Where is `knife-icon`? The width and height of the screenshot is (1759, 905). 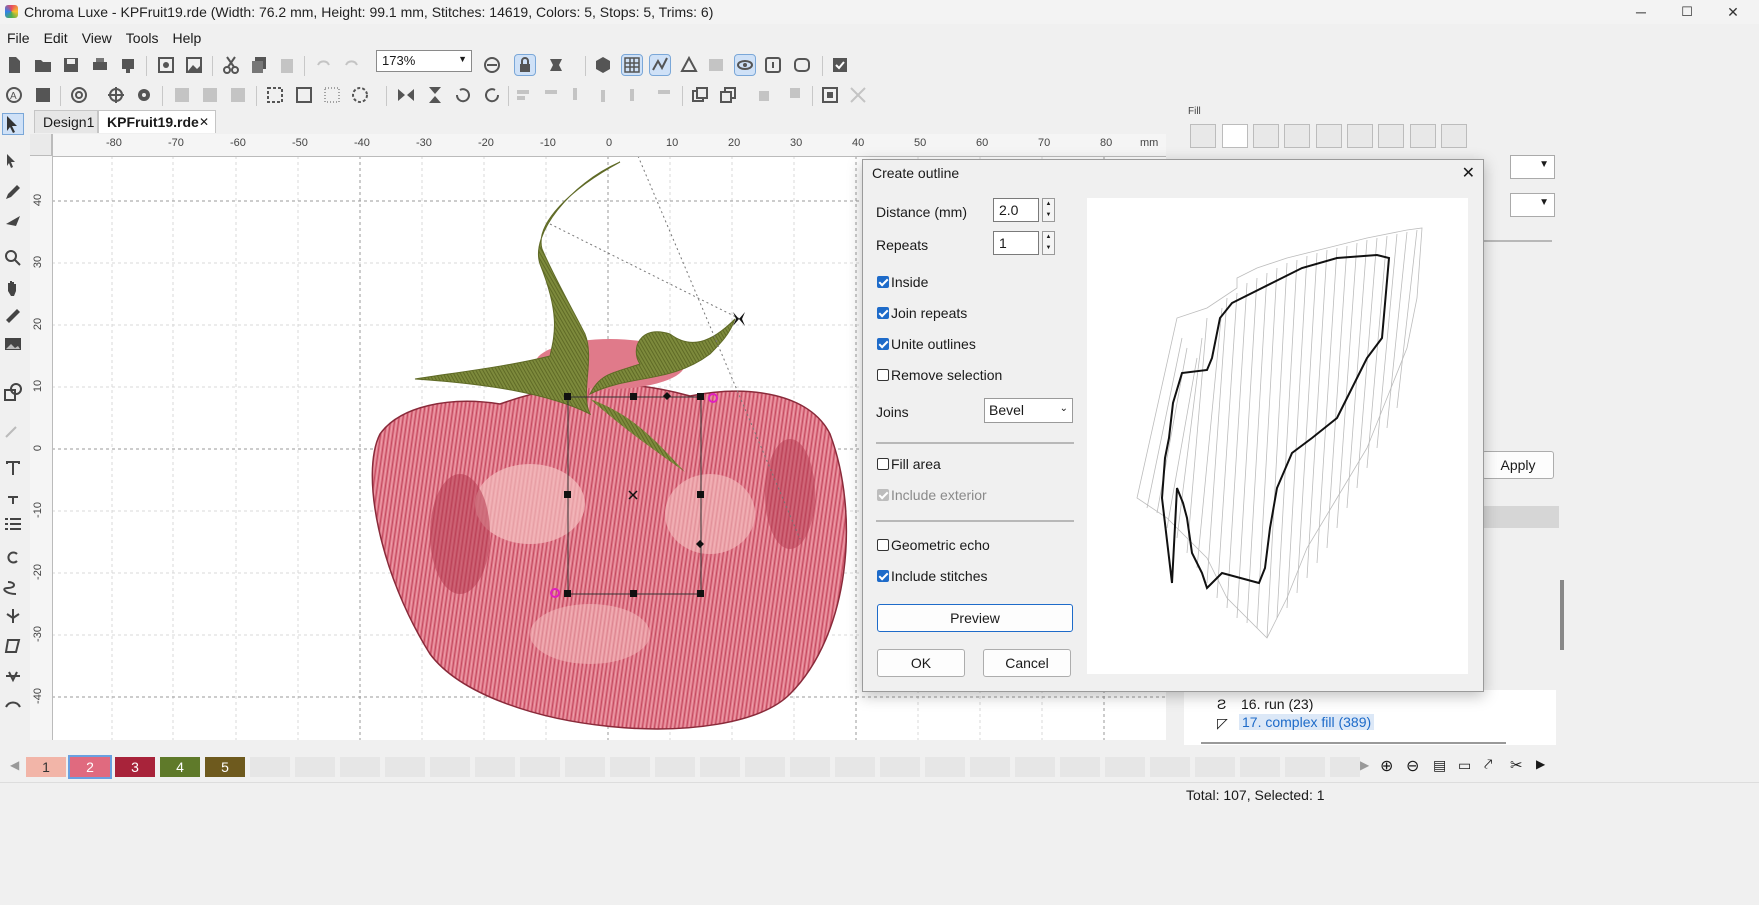 knife-icon is located at coordinates (13, 220).